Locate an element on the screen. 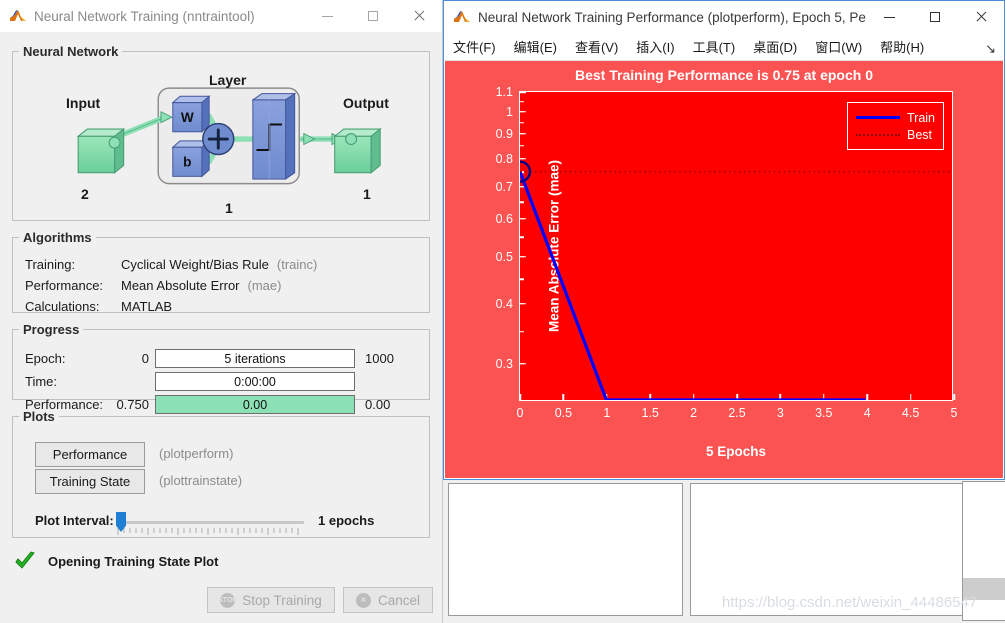 The image size is (1005, 623). neural-network-group-legend: Neural Network is located at coordinates (71, 51).